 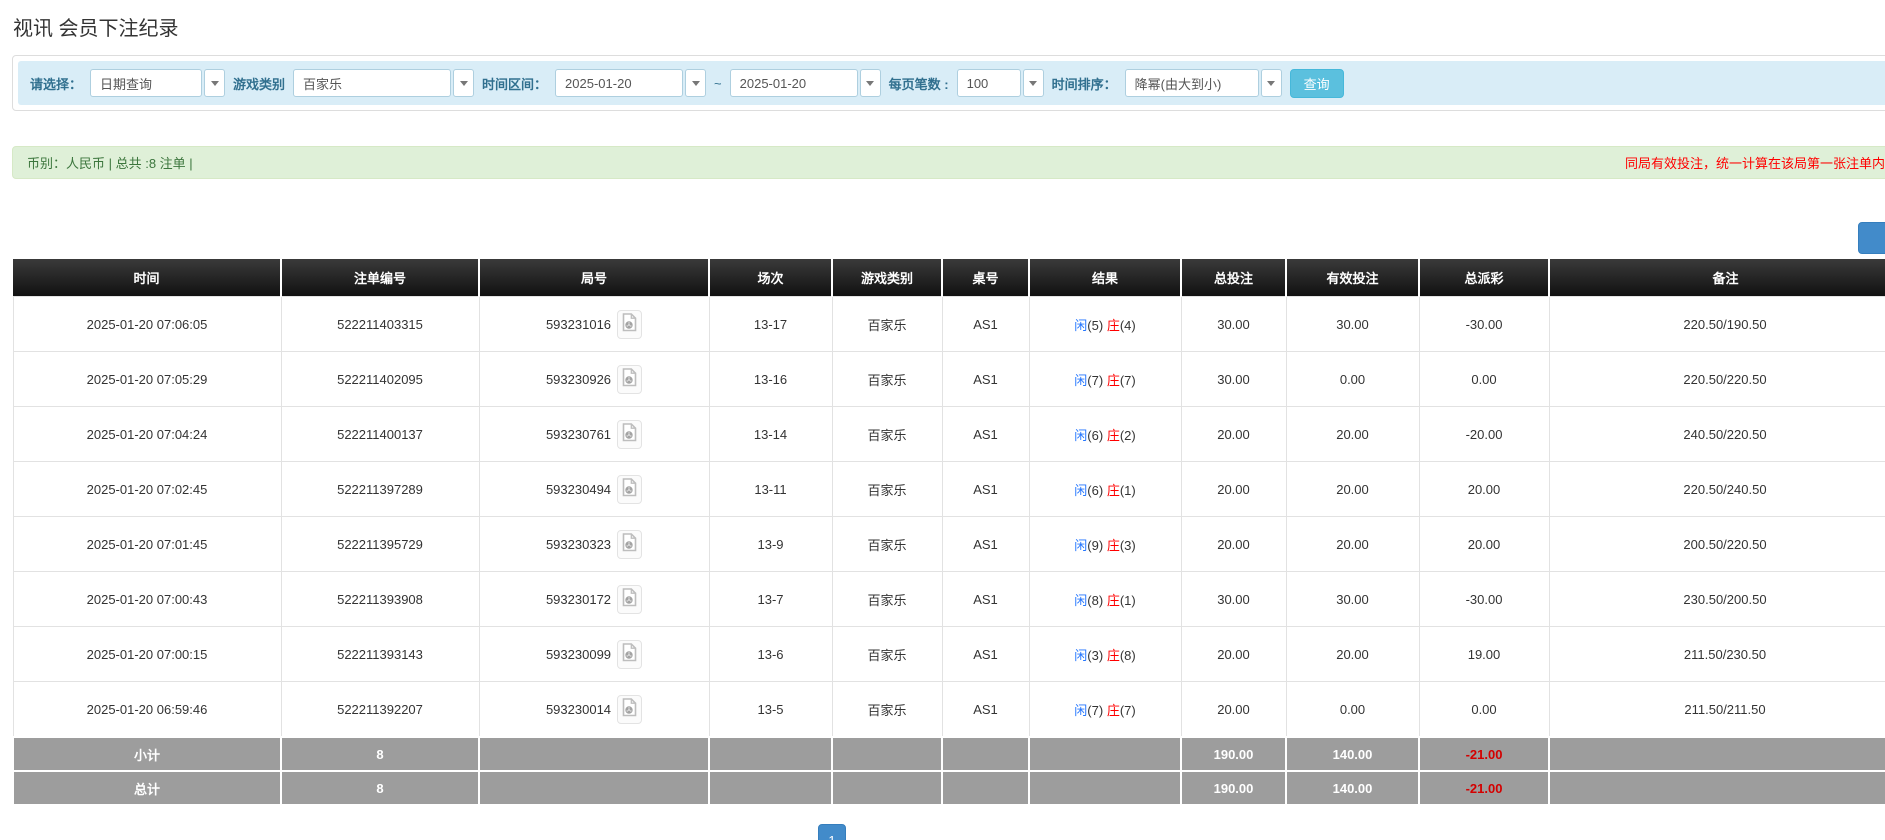 I want to click on grand-total-row-label: 总计, so click(x=147, y=788).